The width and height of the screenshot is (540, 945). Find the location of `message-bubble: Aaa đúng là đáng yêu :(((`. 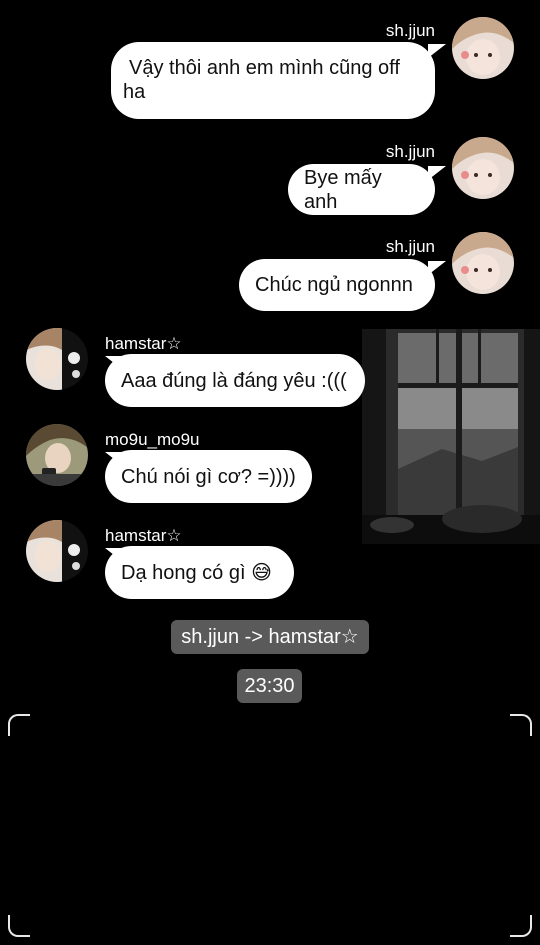

message-bubble: Aaa đúng là đáng yêu :((( is located at coordinates (235, 380).